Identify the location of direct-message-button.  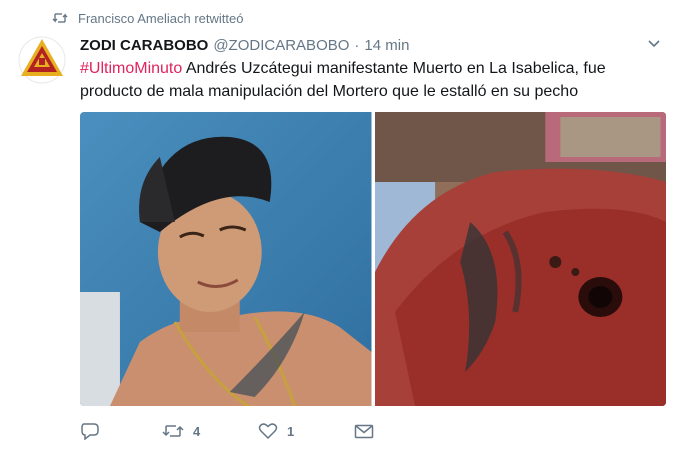
(364, 431).